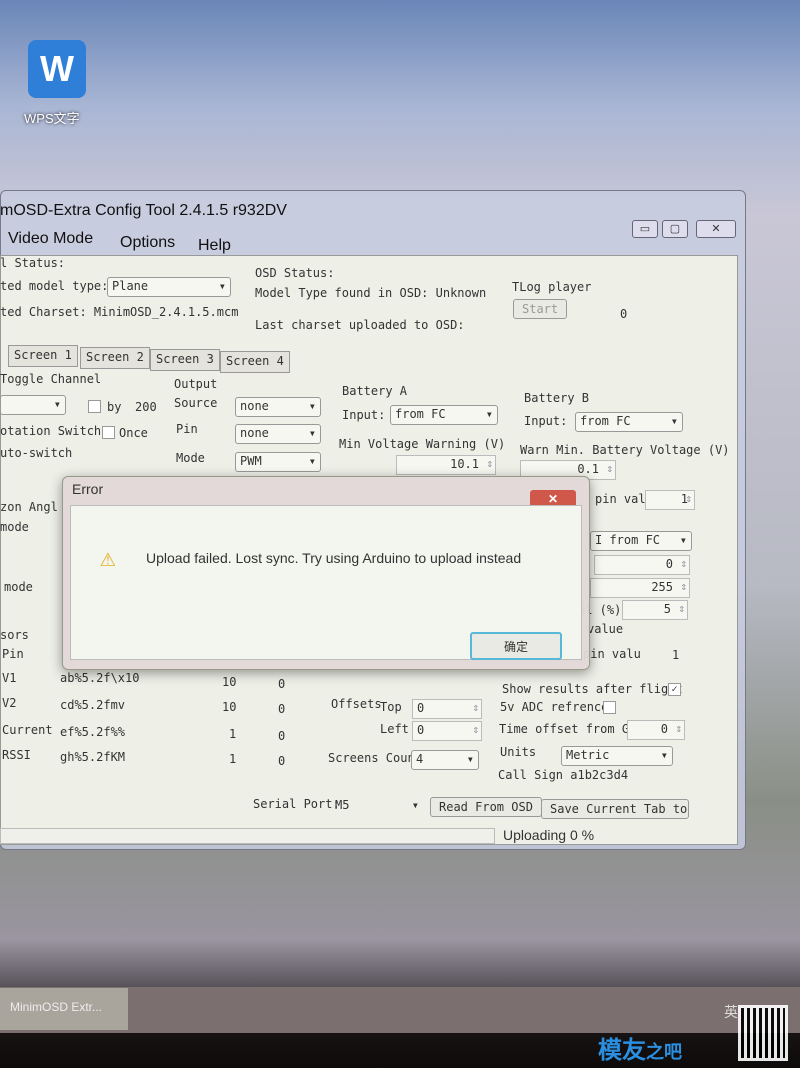  Describe the element at coordinates (52, 118) in the screenshot. I see `wps-app-label: WPS文字` at that location.